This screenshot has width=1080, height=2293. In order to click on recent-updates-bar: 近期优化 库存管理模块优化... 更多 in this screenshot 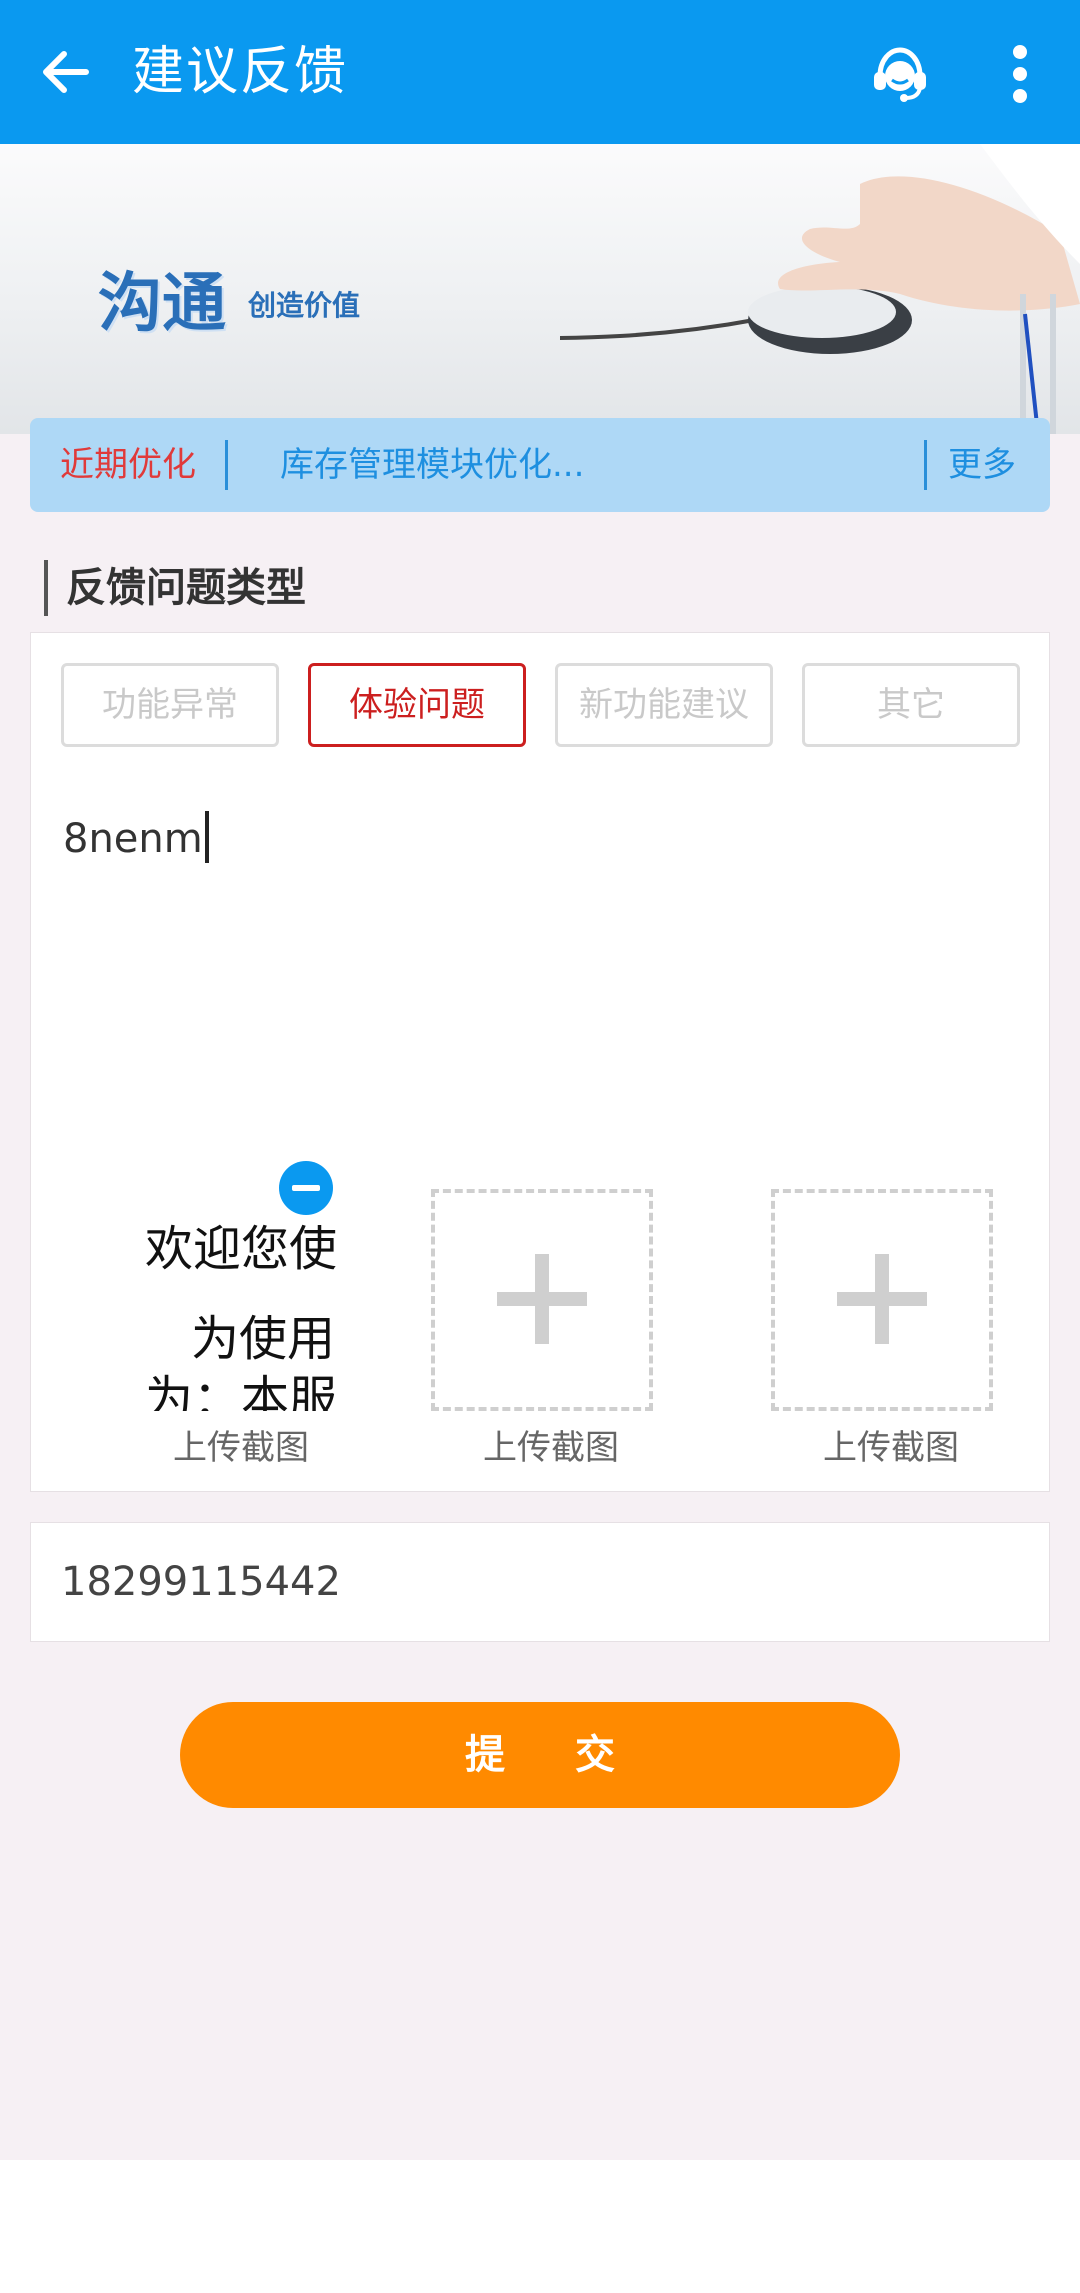, I will do `click(540, 465)`.